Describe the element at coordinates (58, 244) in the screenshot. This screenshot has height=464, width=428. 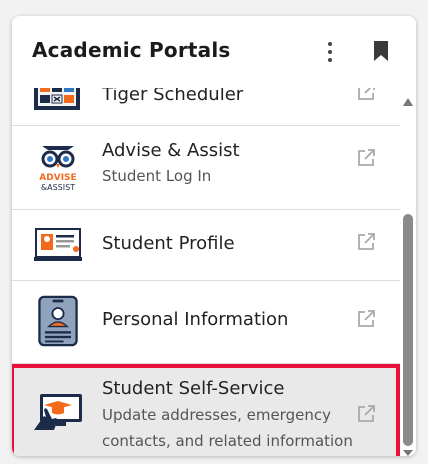
I see `profile-card-icon` at that location.